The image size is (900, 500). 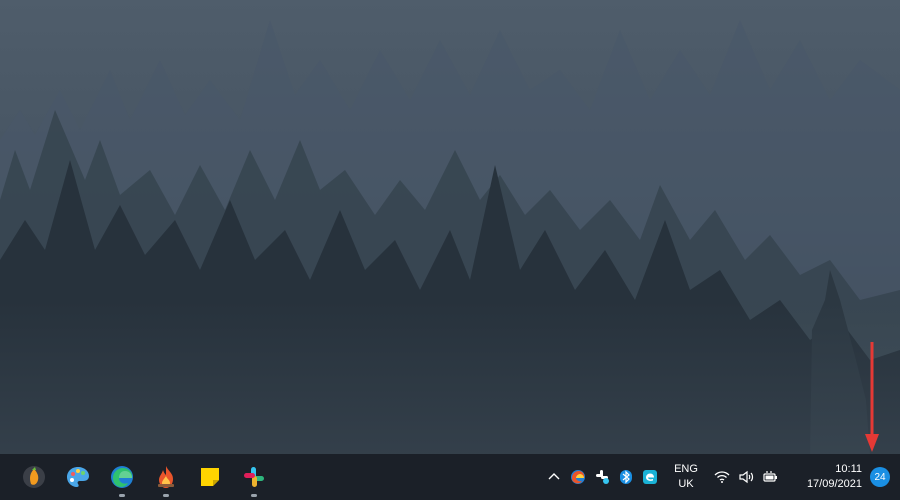 I want to click on bluetooth-icon, so click(x=626, y=477).